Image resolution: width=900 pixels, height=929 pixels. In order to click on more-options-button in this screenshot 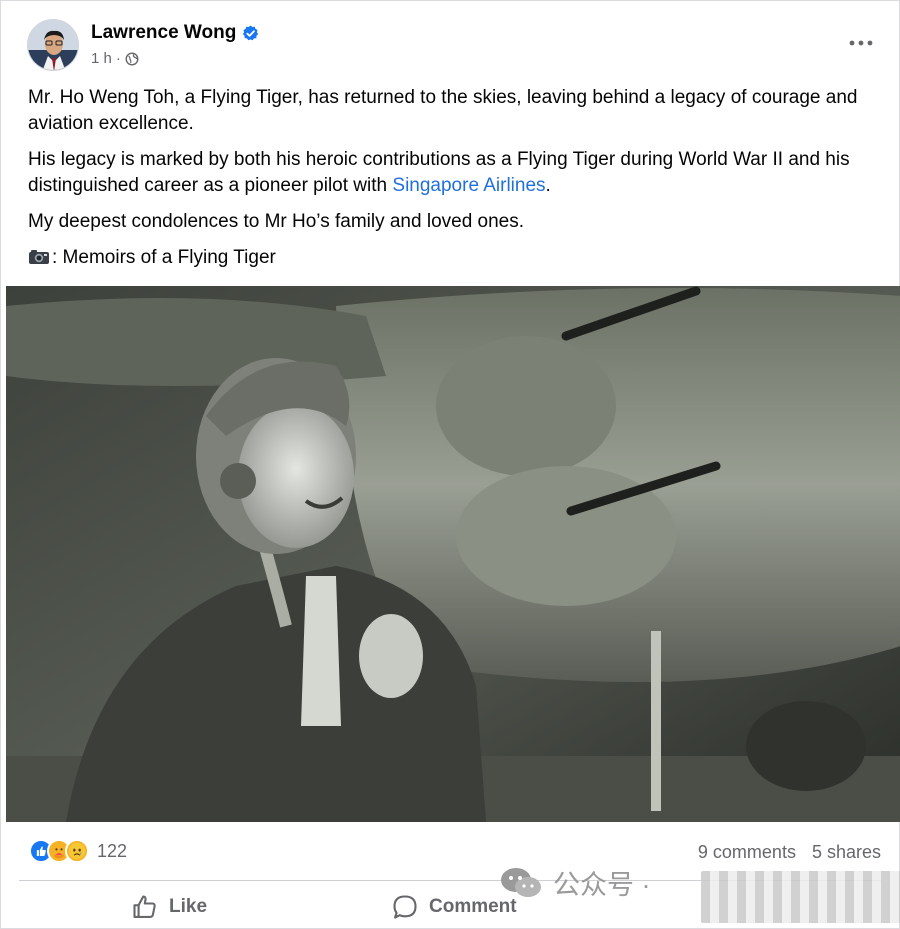, I will do `click(861, 43)`.